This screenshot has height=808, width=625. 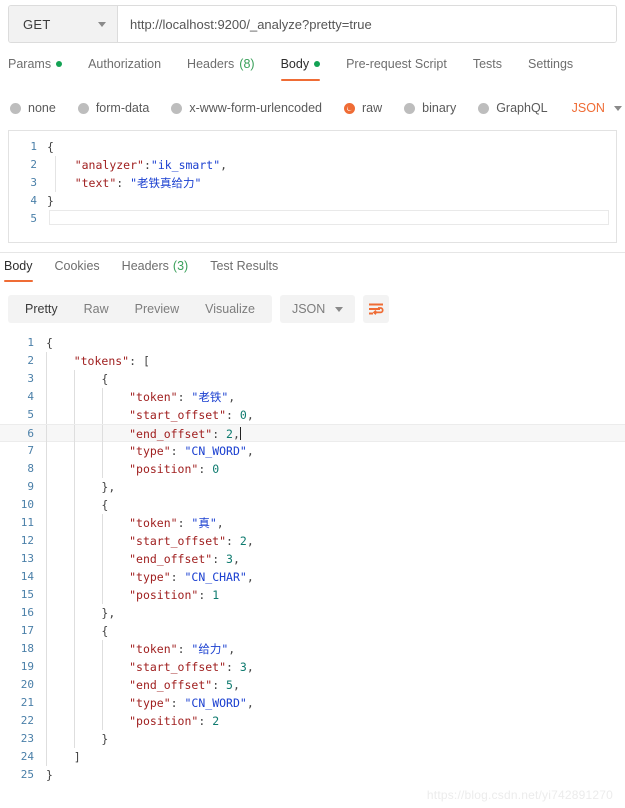 I want to click on tab-pre-request-script: Pre-request Script, so click(x=396, y=68).